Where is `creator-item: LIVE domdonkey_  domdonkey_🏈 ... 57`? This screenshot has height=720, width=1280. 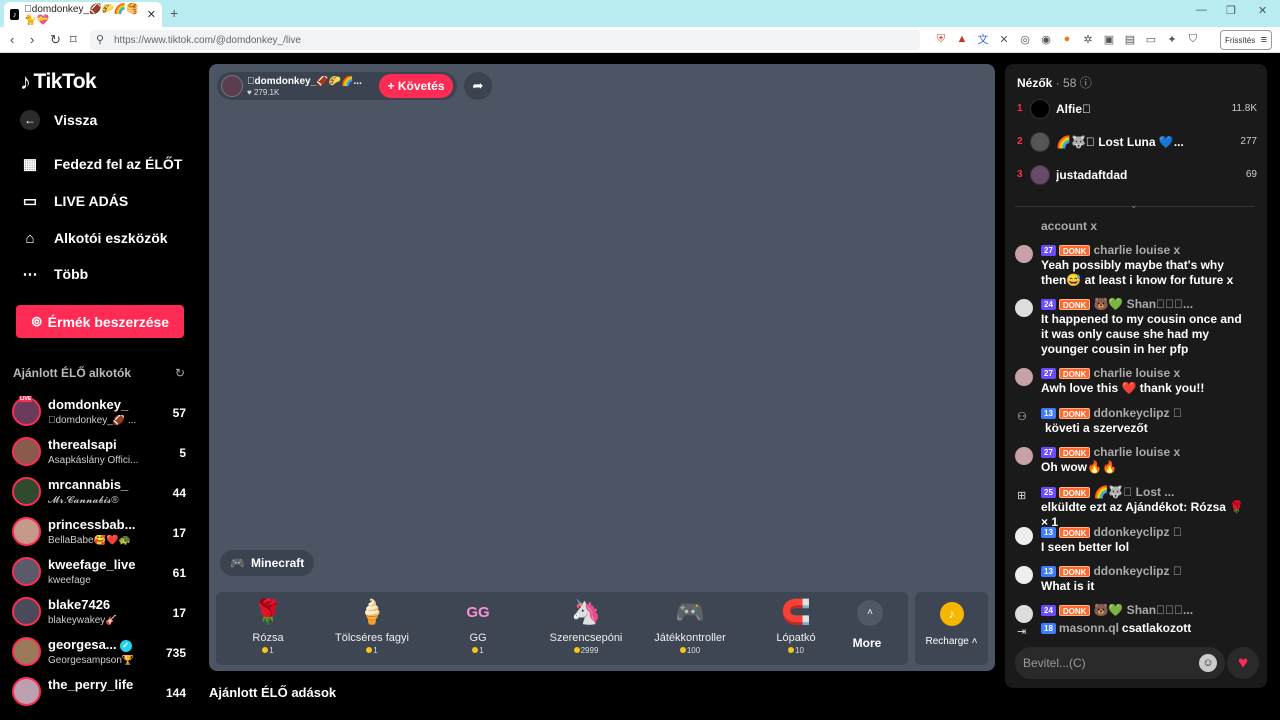 creator-item: LIVE domdonkey_  domdonkey_🏈 ... 57 is located at coordinates (101, 413).